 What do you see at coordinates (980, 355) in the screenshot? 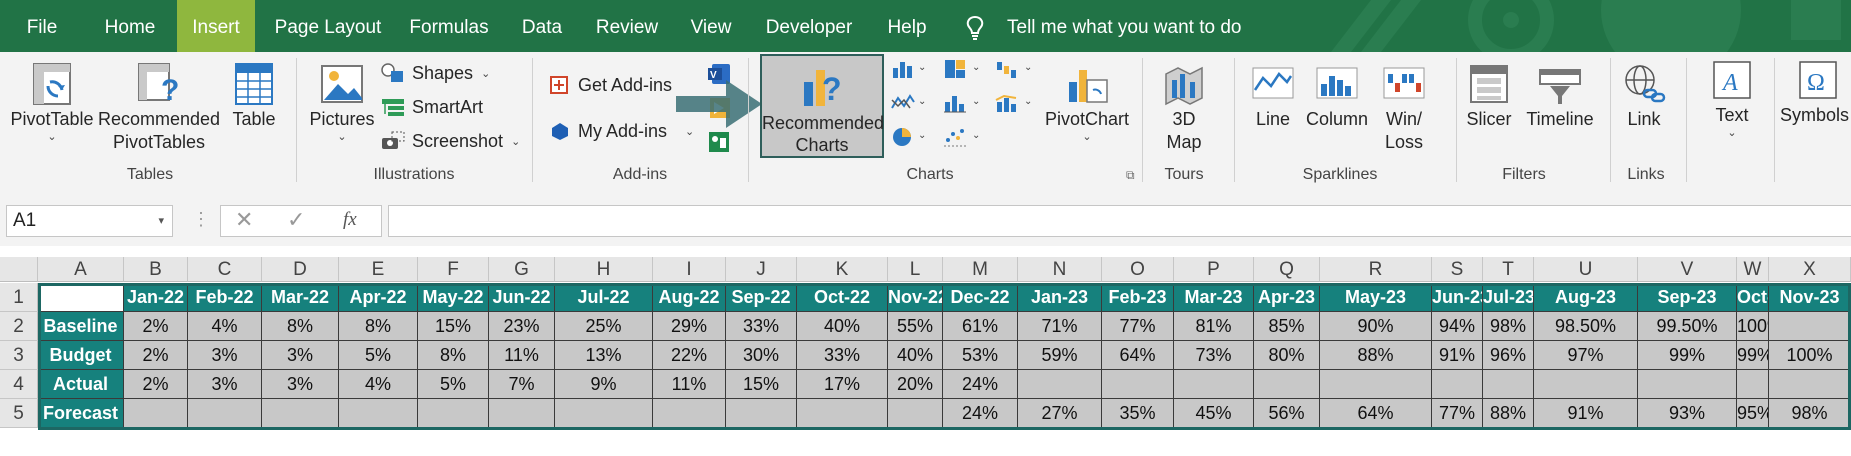
I see `cell-m3: 53%` at bounding box center [980, 355].